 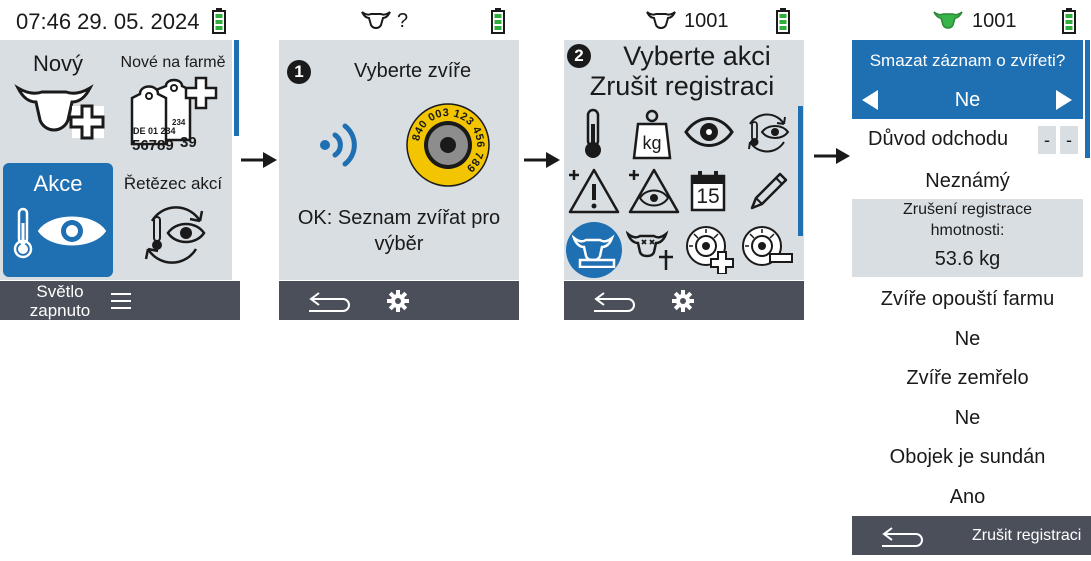 I want to click on thermometer-eye-icon, so click(x=60, y=233).